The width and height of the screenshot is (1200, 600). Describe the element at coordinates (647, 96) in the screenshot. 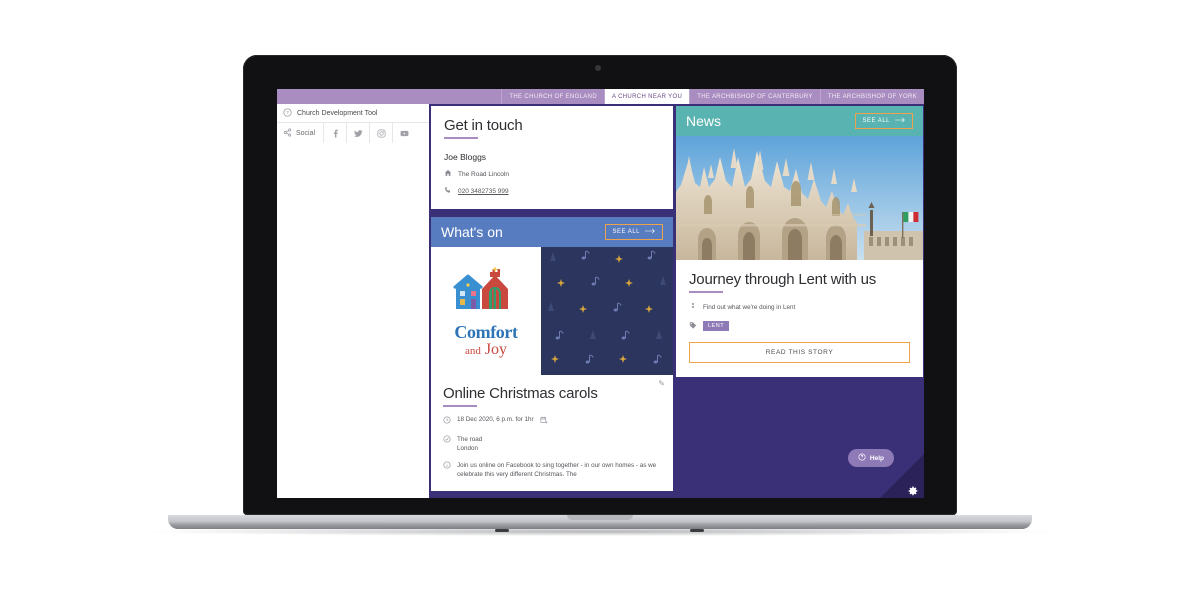

I see `topnav-item-a-church-near-you: A CHURCH NEAR YOU` at that location.